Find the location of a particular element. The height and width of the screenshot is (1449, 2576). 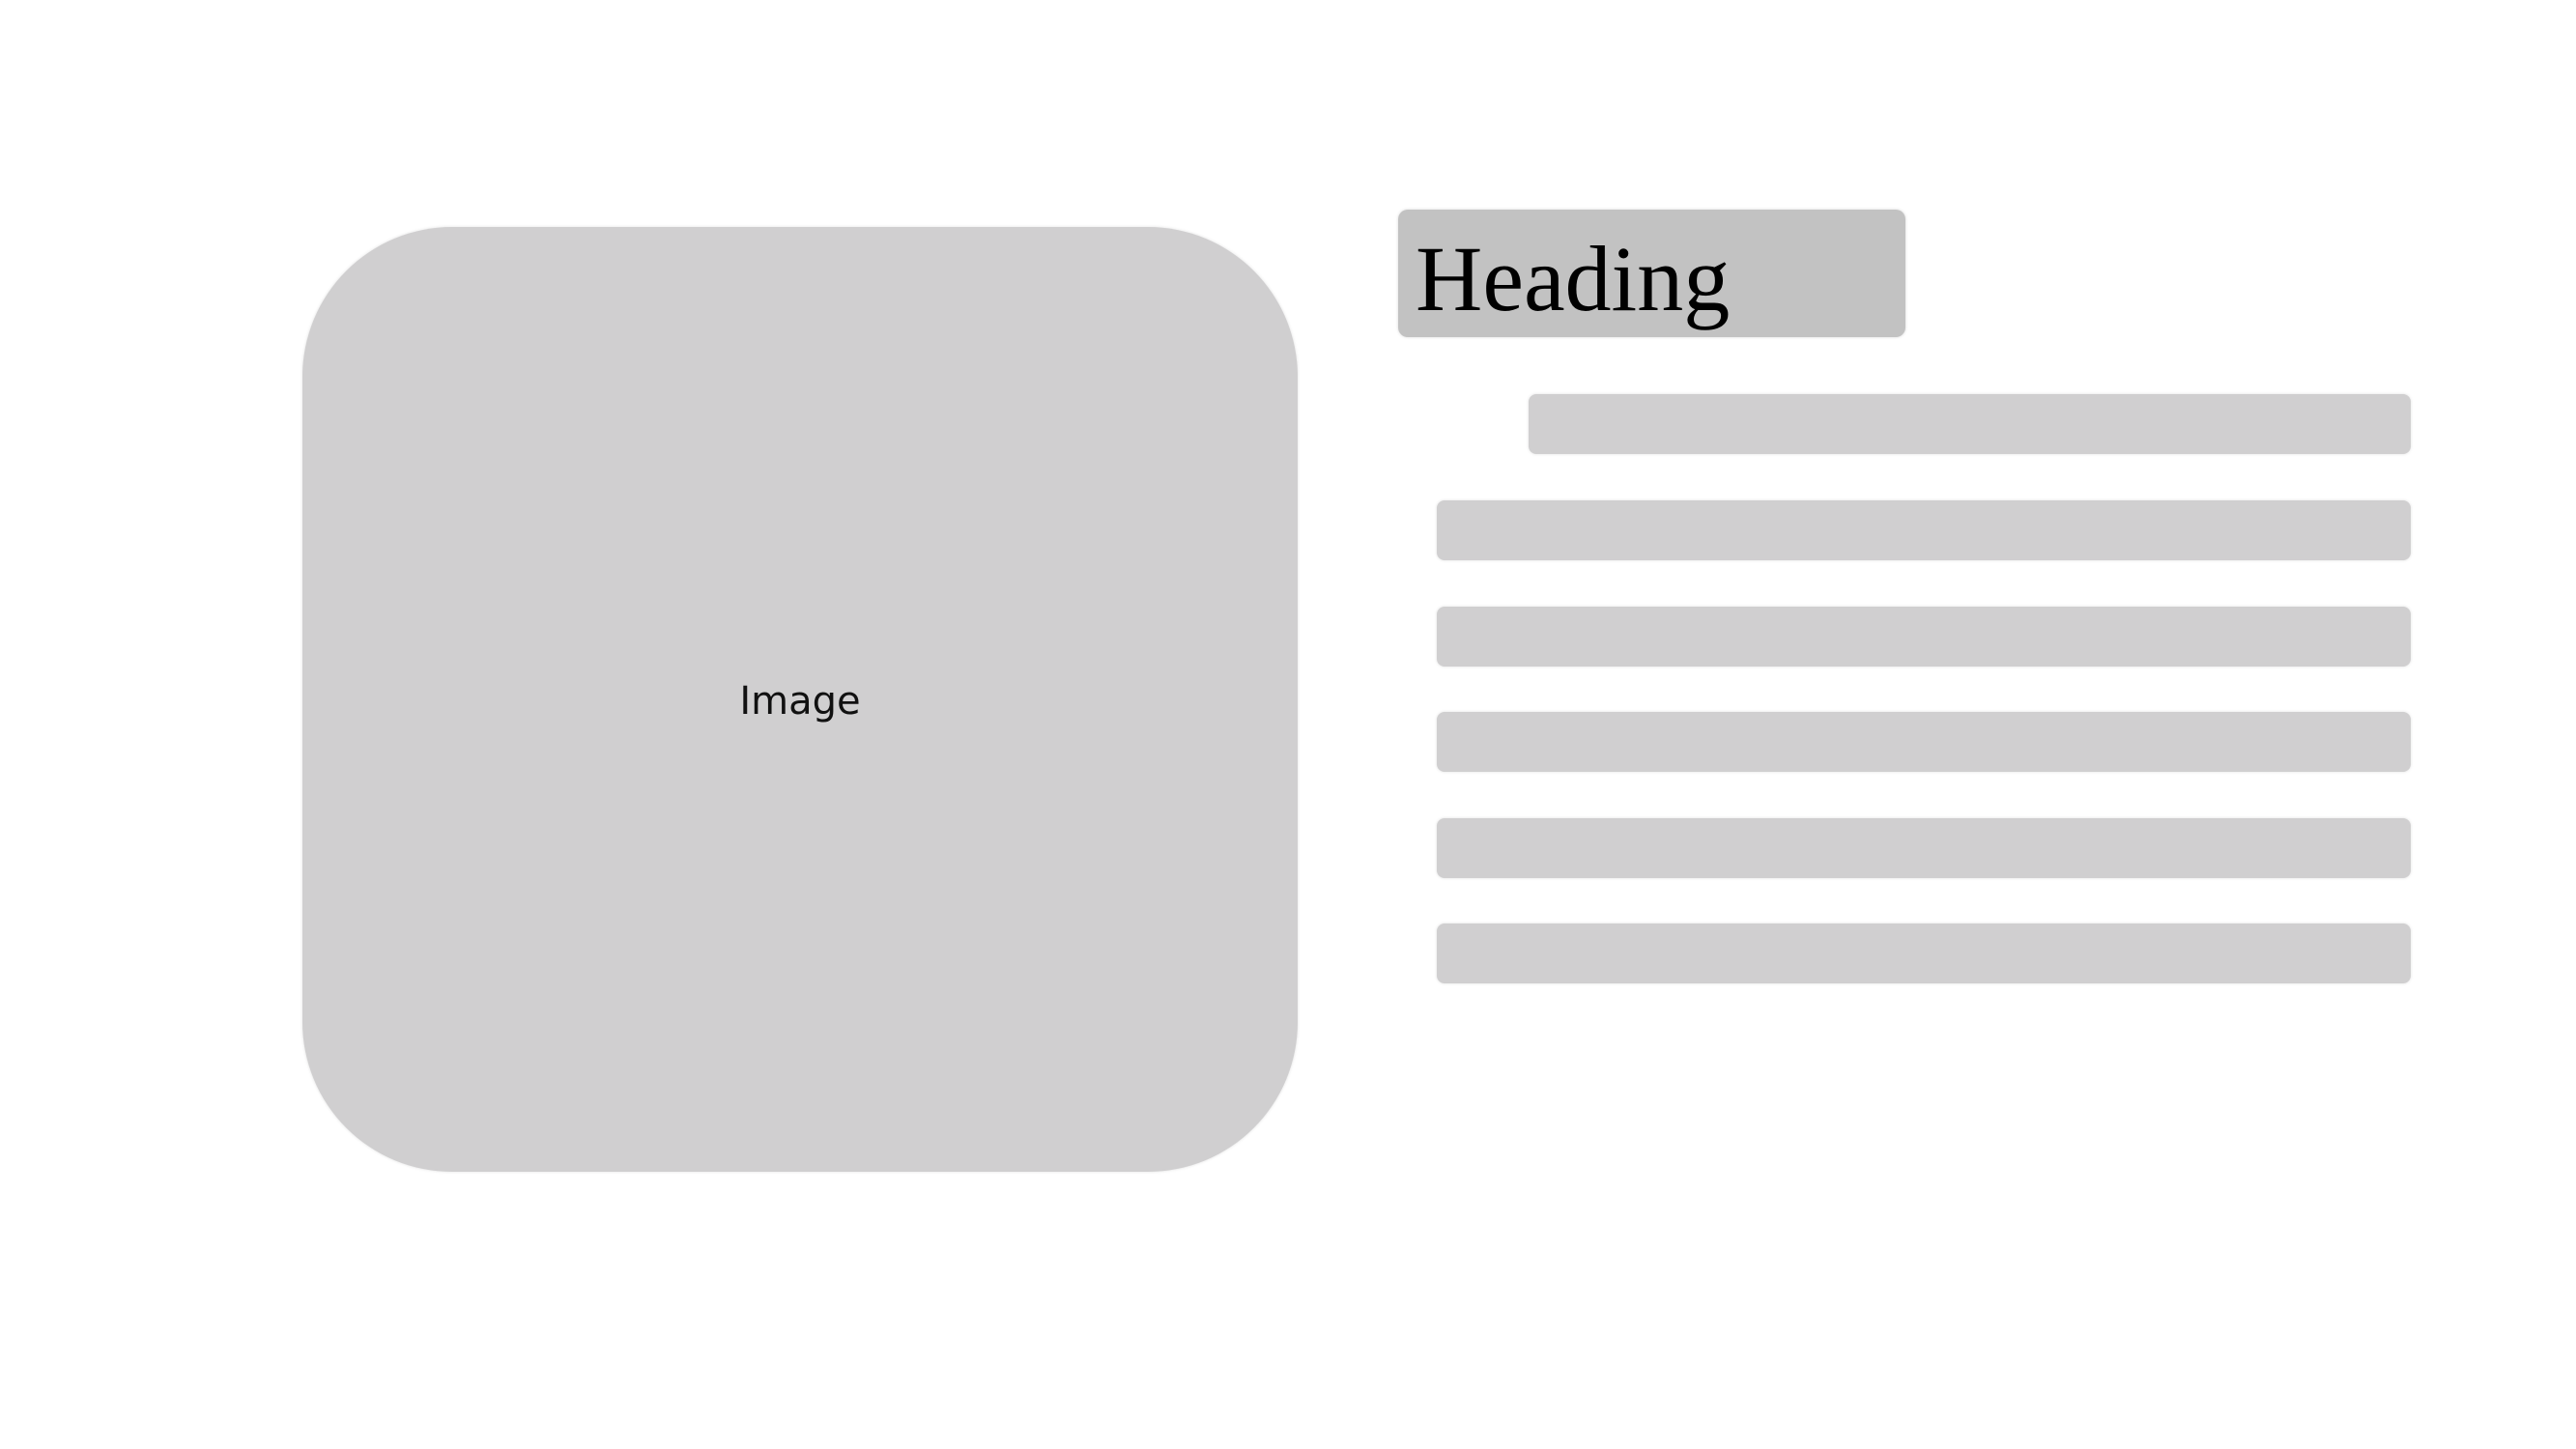

image-placeholder-label: Image is located at coordinates (800, 701).